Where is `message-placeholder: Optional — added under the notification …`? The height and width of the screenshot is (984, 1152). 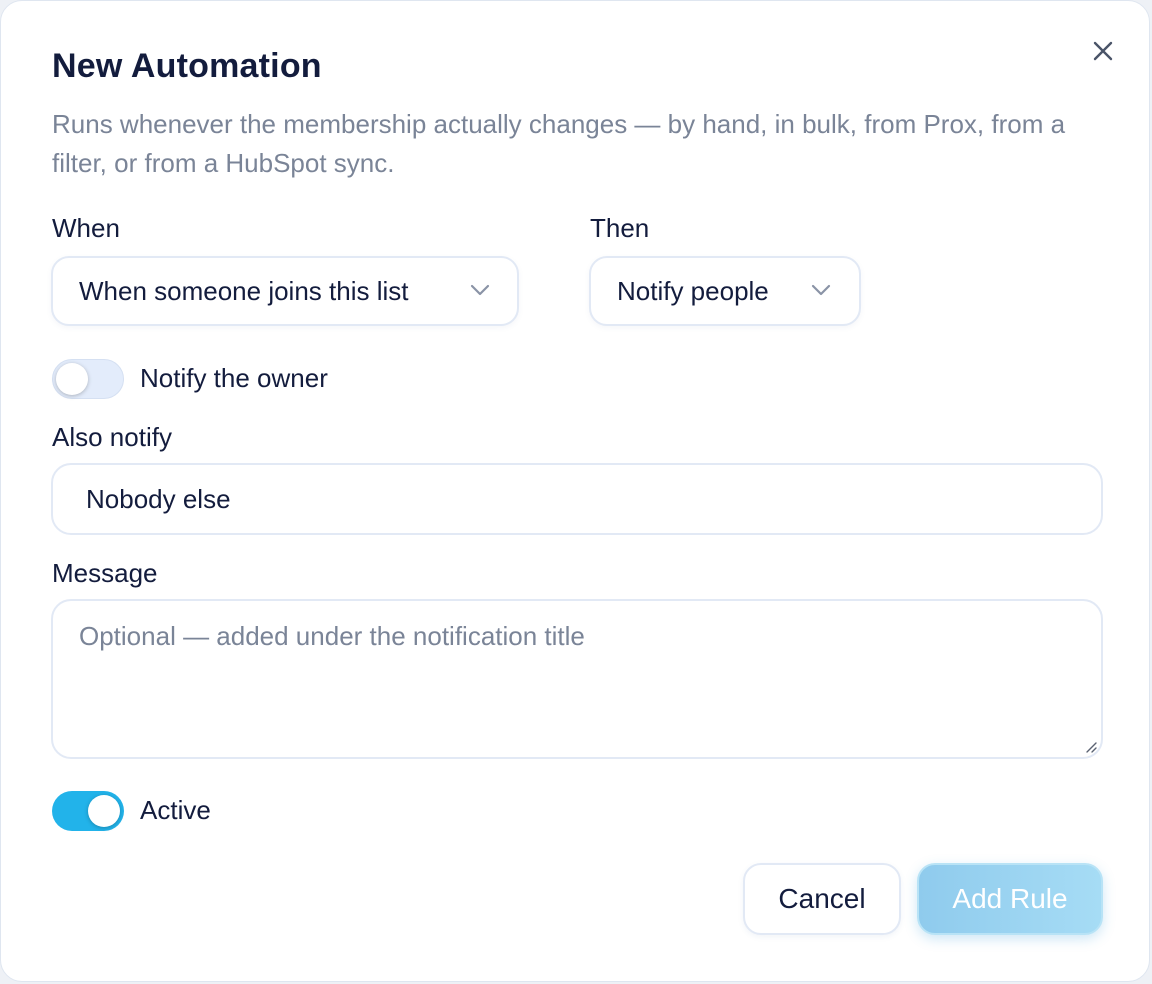 message-placeholder: Optional — added under the notification … is located at coordinates (332, 636).